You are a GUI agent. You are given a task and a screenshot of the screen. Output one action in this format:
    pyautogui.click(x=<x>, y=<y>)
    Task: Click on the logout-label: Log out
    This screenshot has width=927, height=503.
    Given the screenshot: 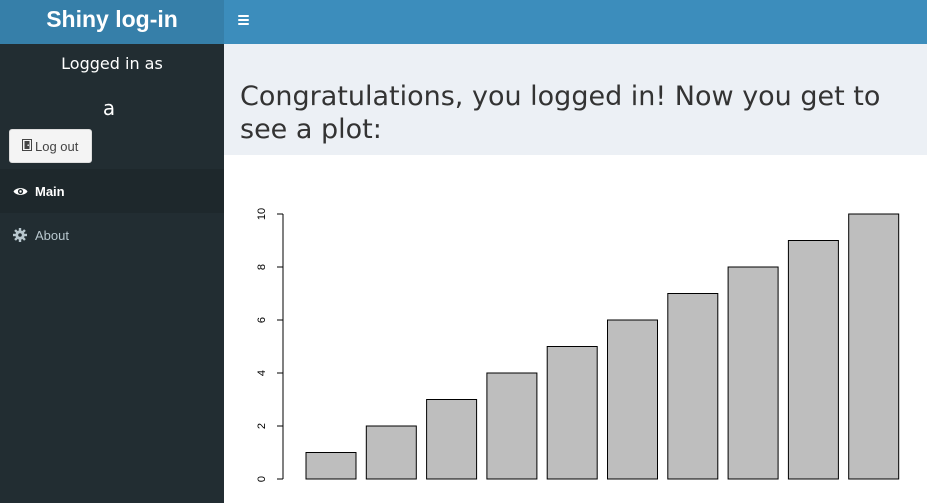 What is the action you would take?
    pyautogui.click(x=57, y=146)
    